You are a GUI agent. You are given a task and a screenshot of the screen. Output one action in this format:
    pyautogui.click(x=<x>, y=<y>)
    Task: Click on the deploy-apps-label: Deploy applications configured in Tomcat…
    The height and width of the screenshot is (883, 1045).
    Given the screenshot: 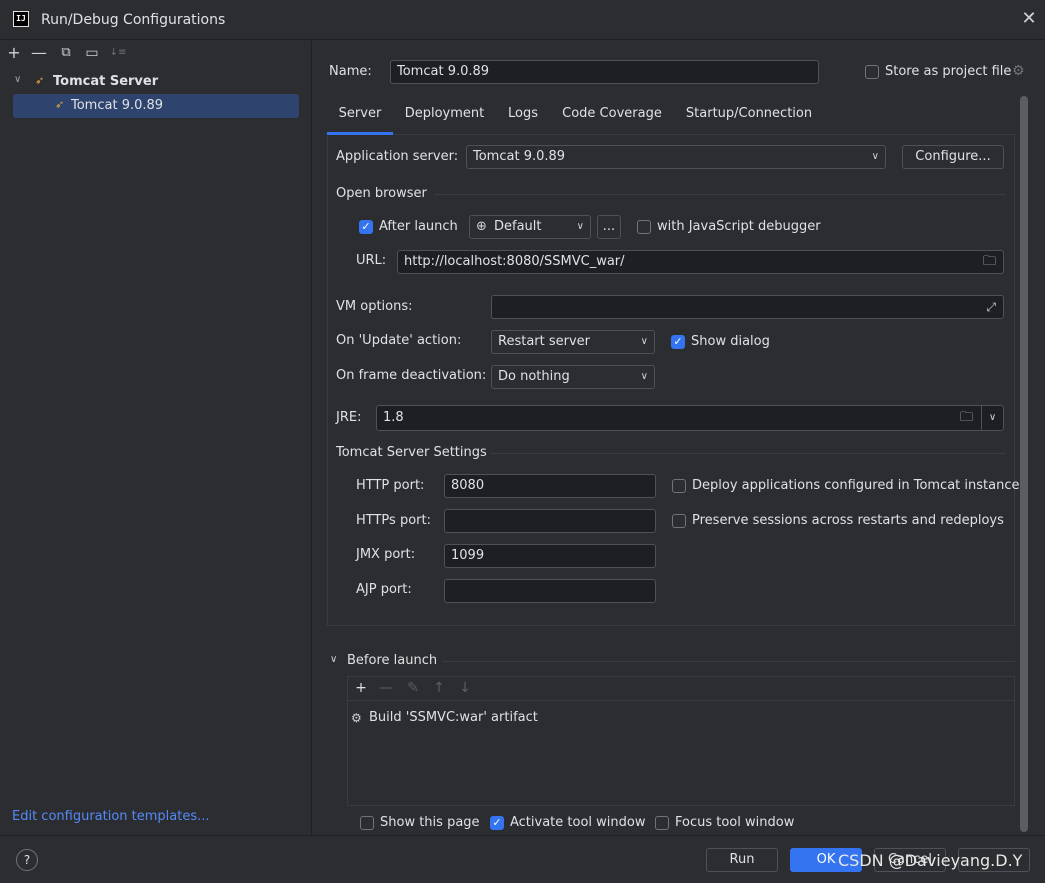 What is the action you would take?
    pyautogui.click(x=856, y=485)
    